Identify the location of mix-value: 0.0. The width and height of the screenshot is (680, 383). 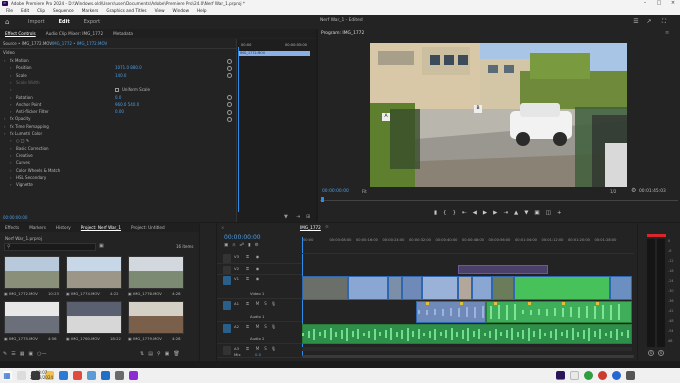
(258, 354).